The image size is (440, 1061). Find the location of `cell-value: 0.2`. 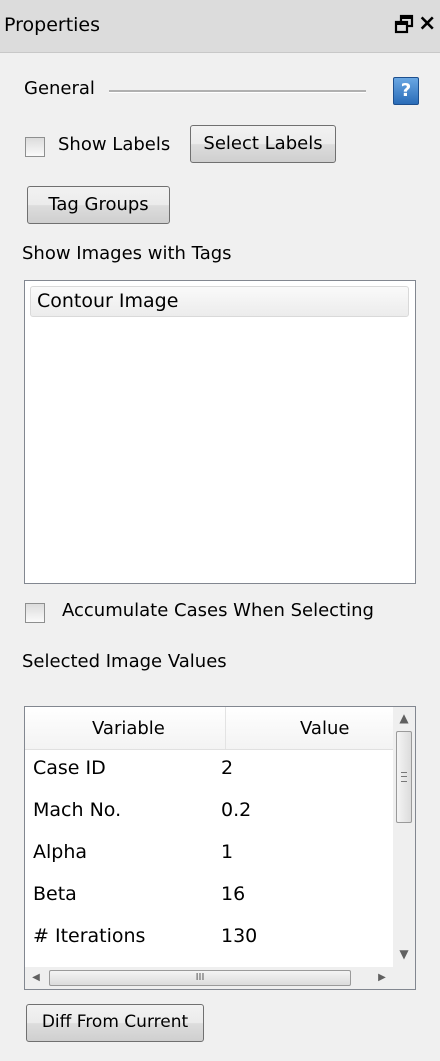

cell-value: 0.2 is located at coordinates (236, 810).